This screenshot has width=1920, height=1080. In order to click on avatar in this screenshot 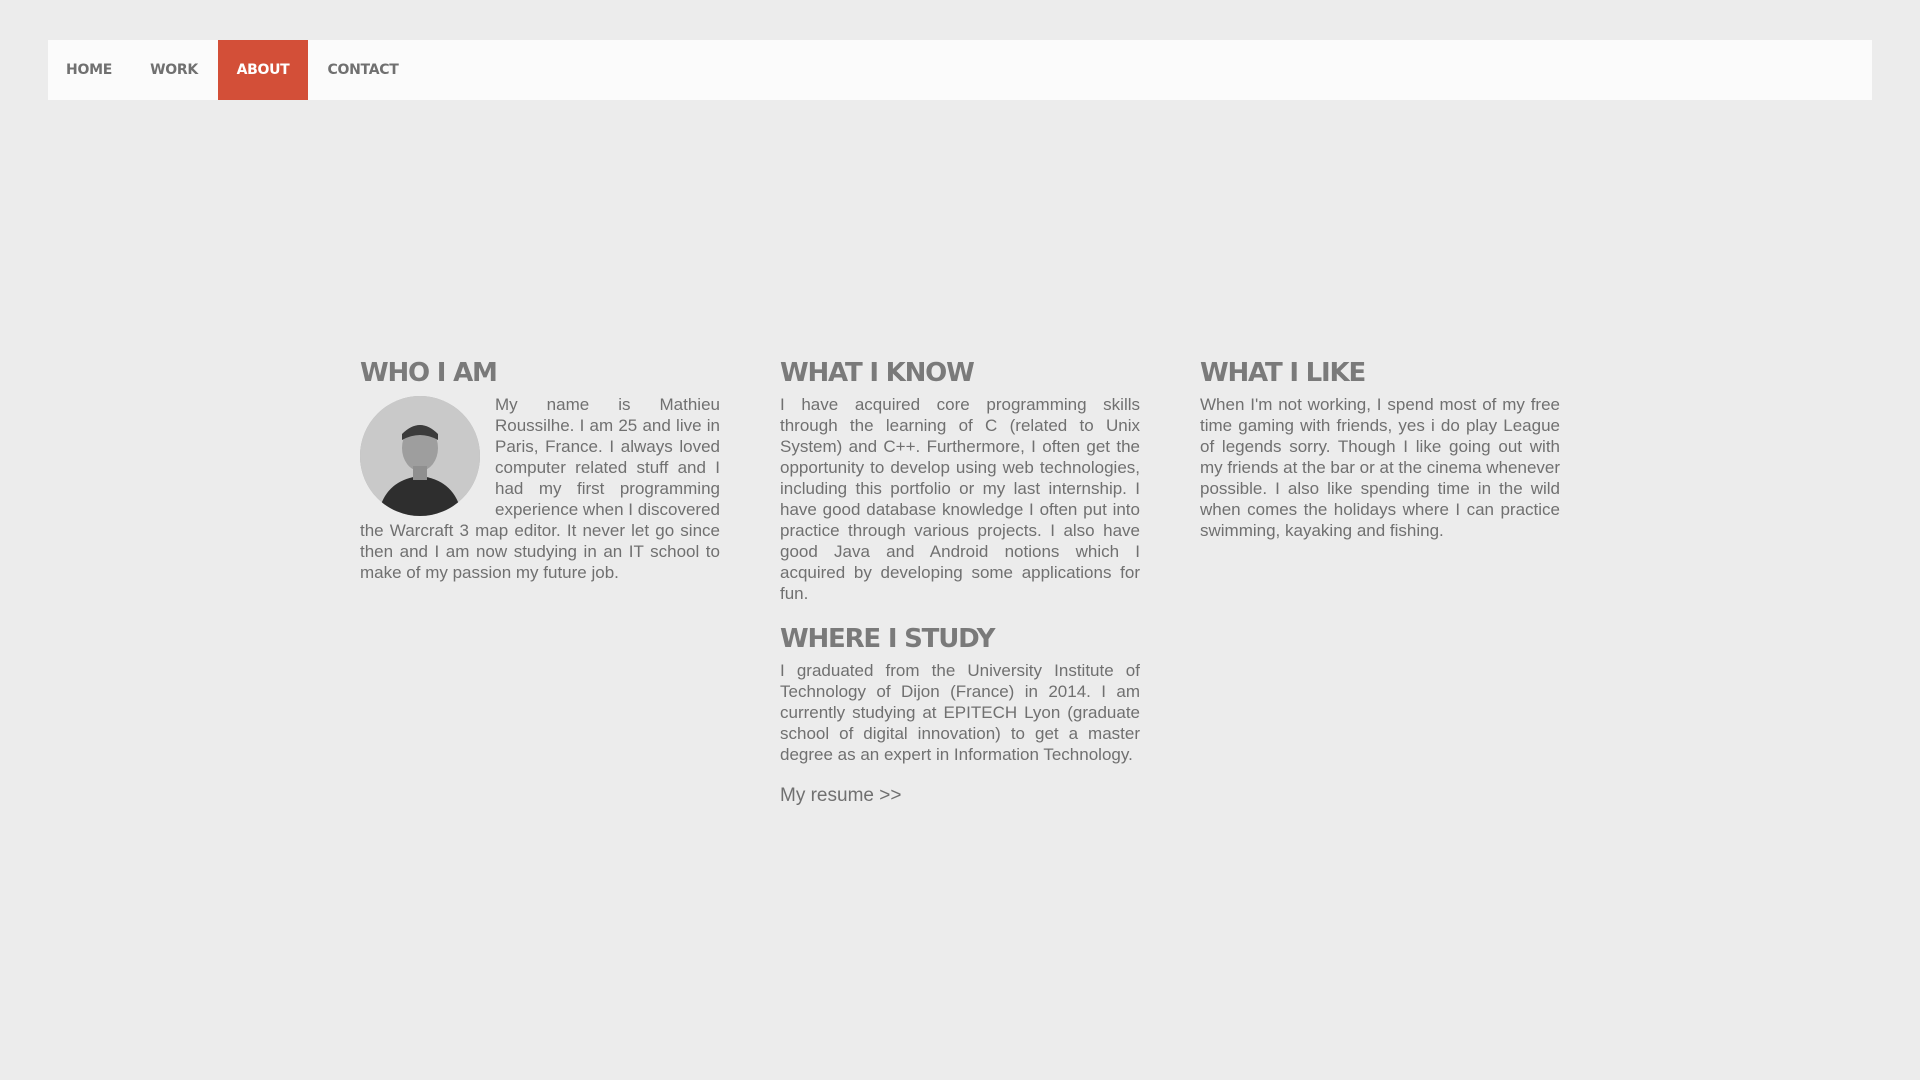, I will do `click(420, 456)`.